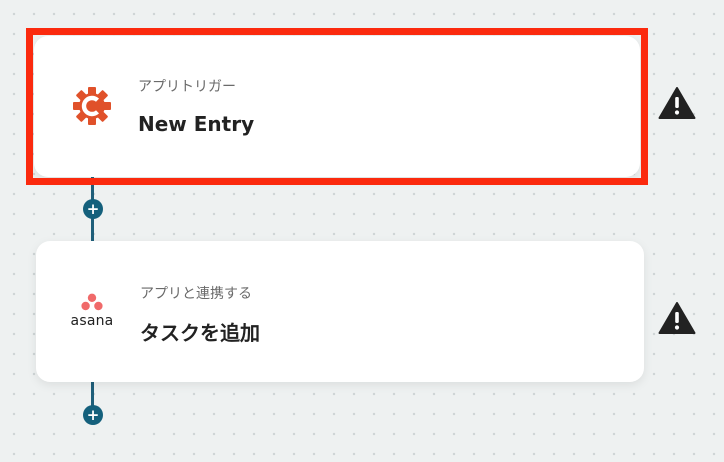 The height and width of the screenshot is (462, 724). I want to click on step-title: タスクを追加, so click(200, 333).